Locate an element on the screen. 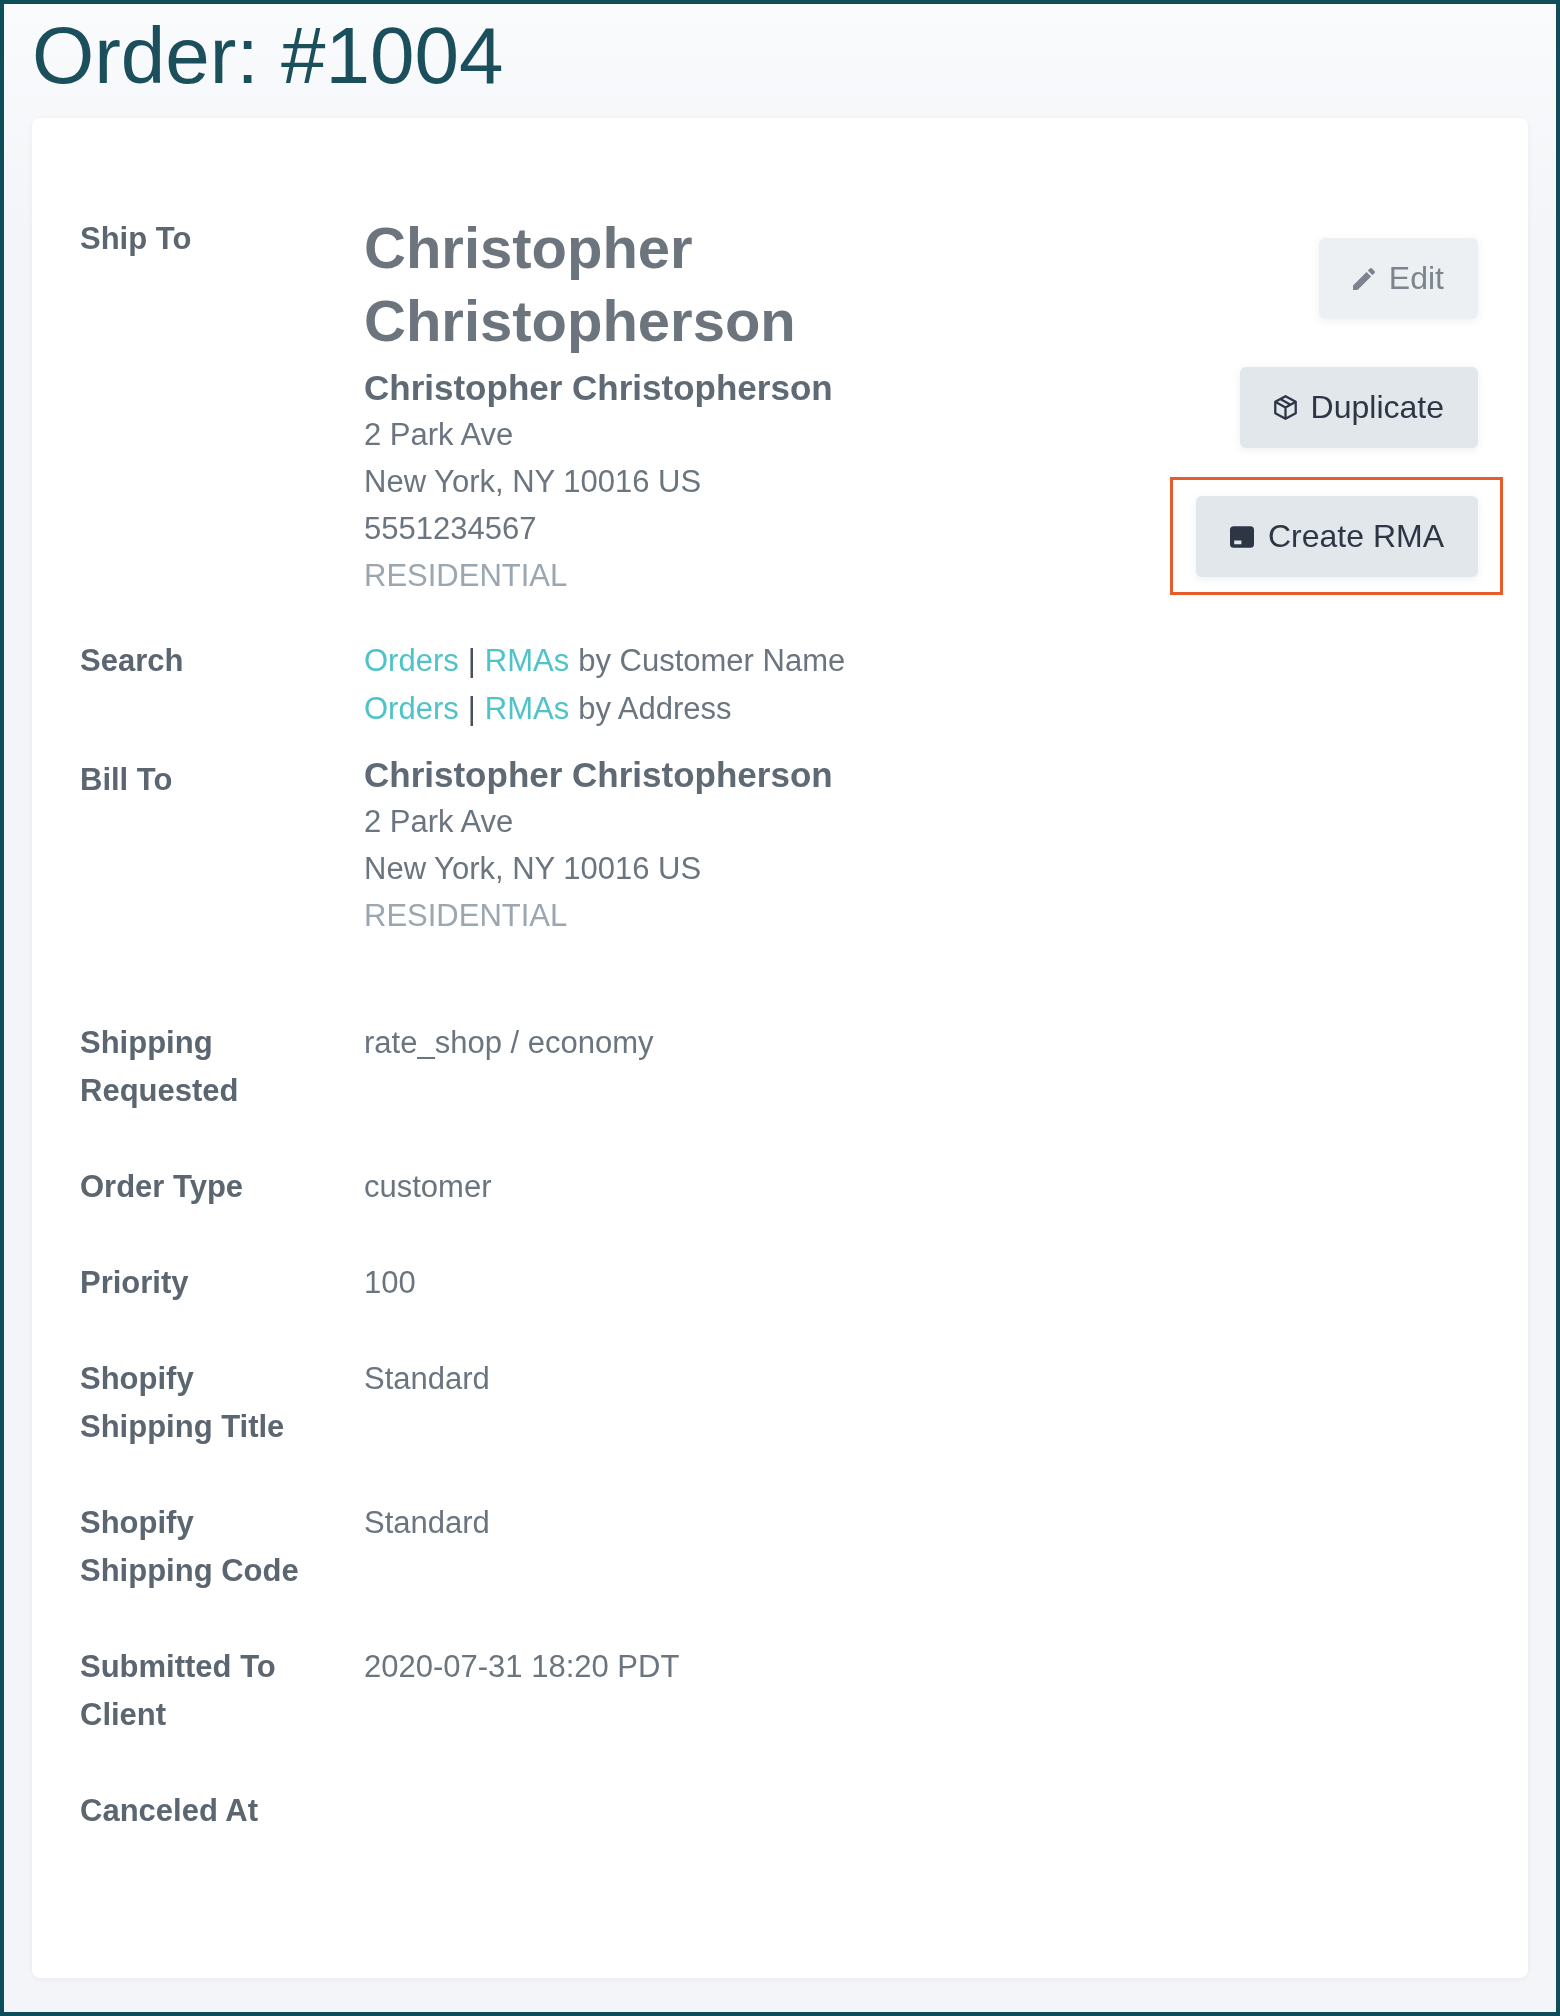 The height and width of the screenshot is (2016, 1560). field-label: Shopify Shipping Code is located at coordinates (190, 1547).